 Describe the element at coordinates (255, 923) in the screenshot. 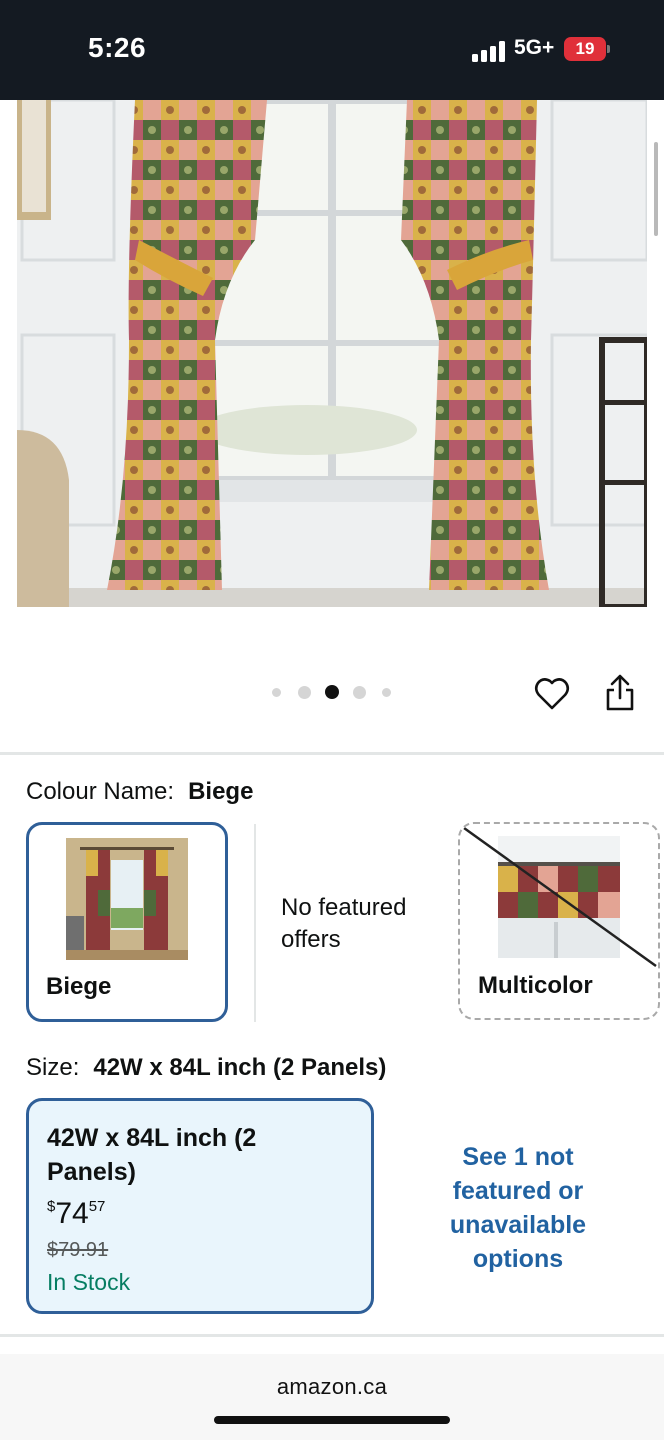

I see `swatch-separator` at that location.